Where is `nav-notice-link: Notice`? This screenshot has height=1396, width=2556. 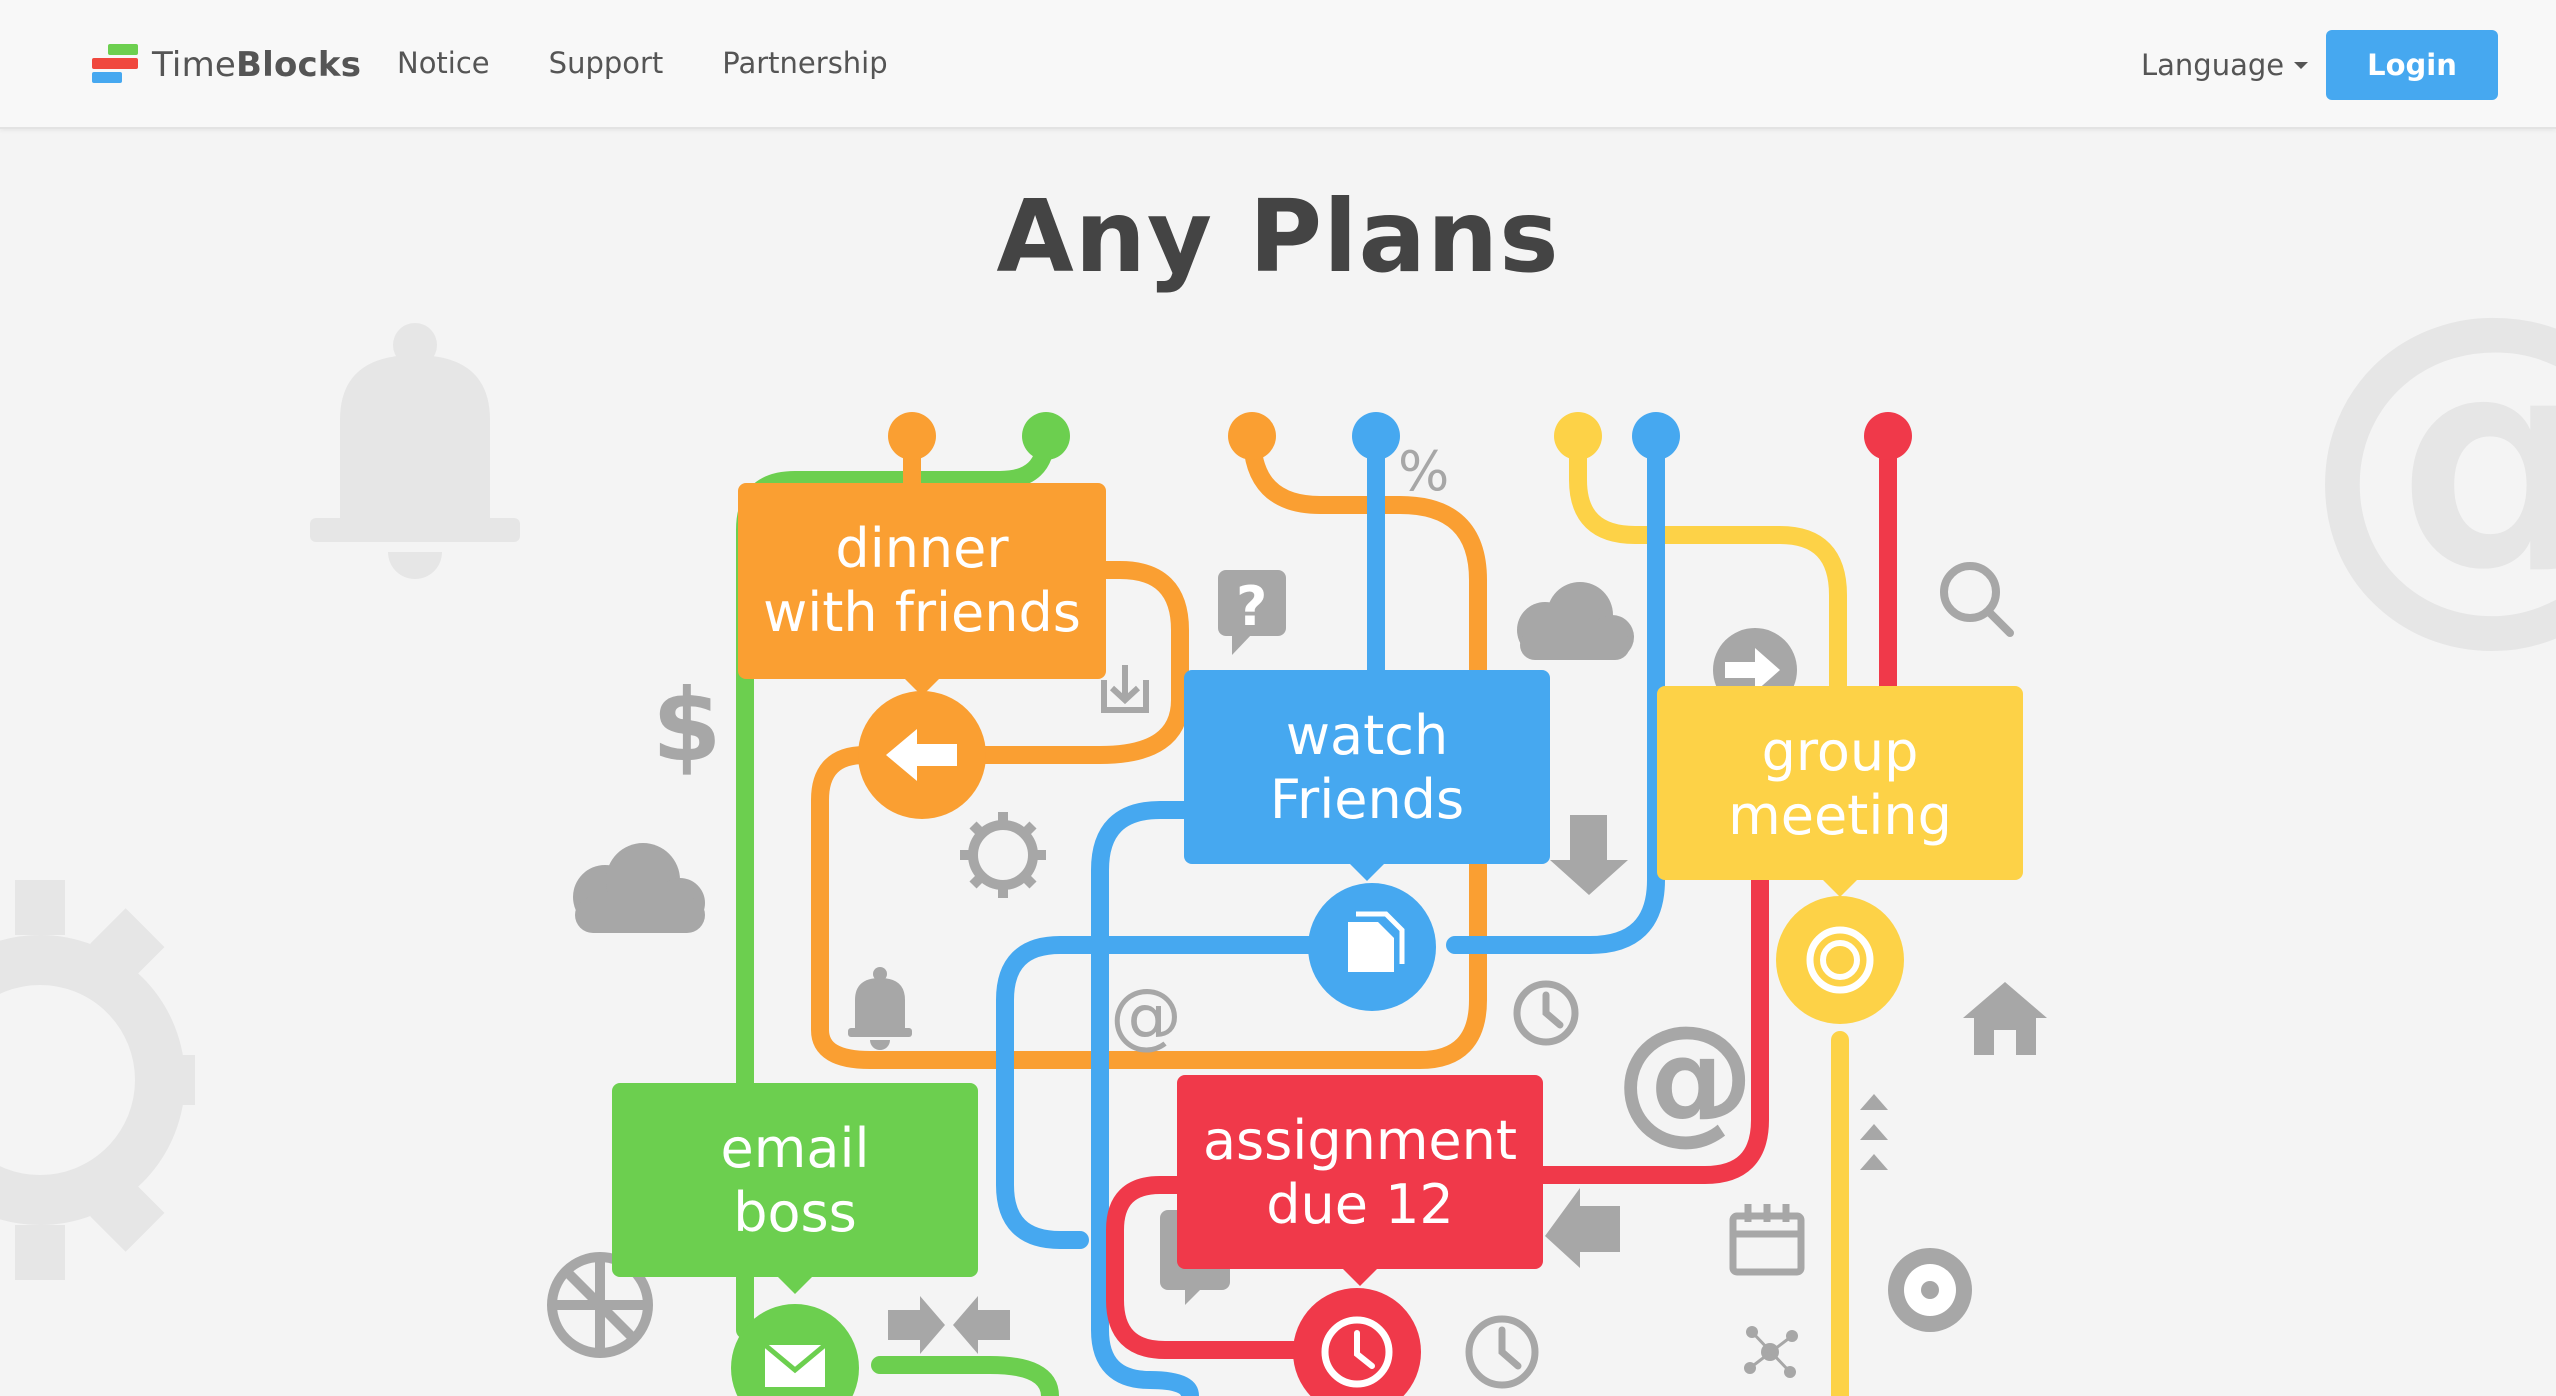 nav-notice-link: Notice is located at coordinates (443, 63).